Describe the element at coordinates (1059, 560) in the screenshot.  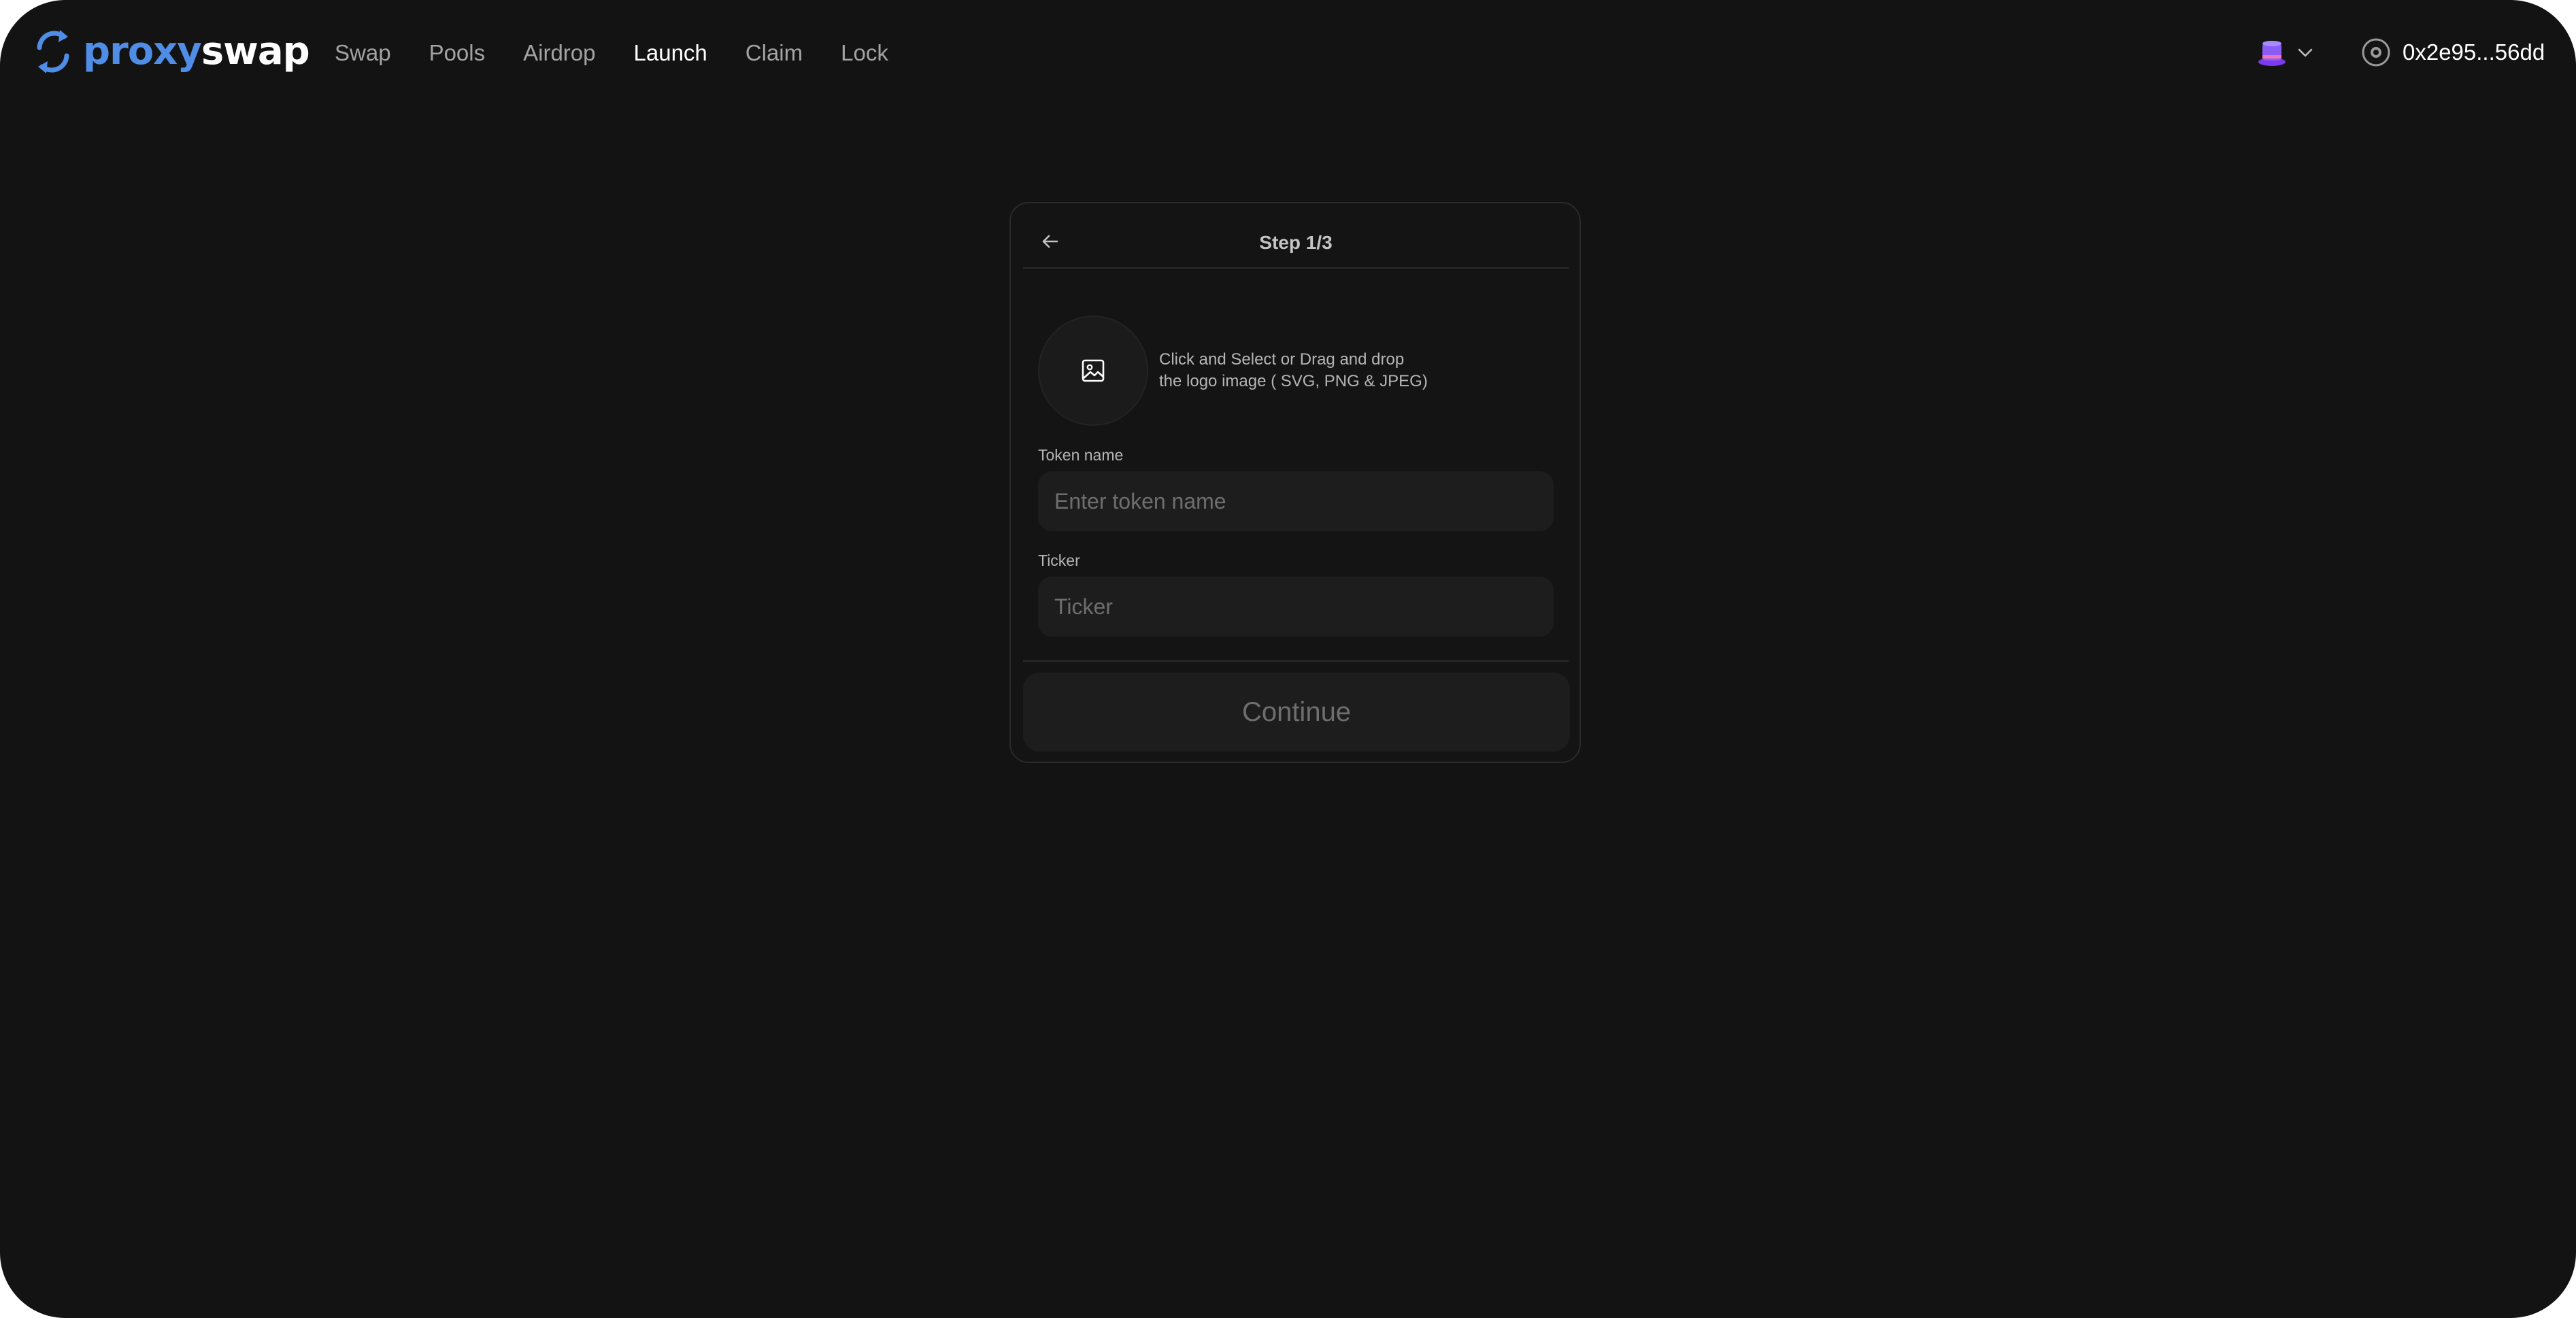
I see `ticker-label: Ticker` at that location.